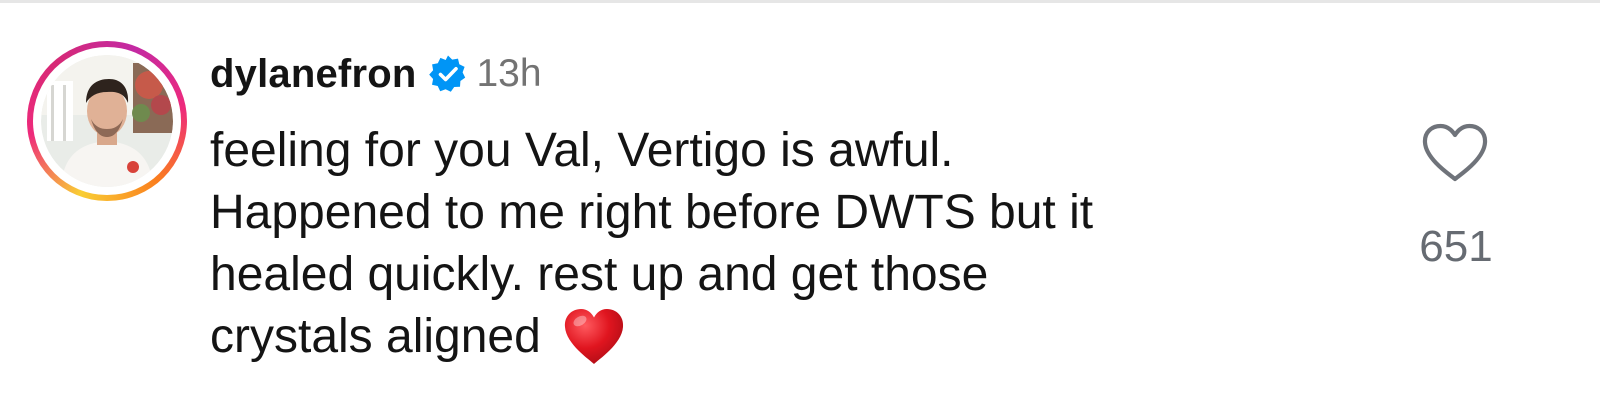  I want to click on comment-header: dylanefron 13h, so click(376, 74).